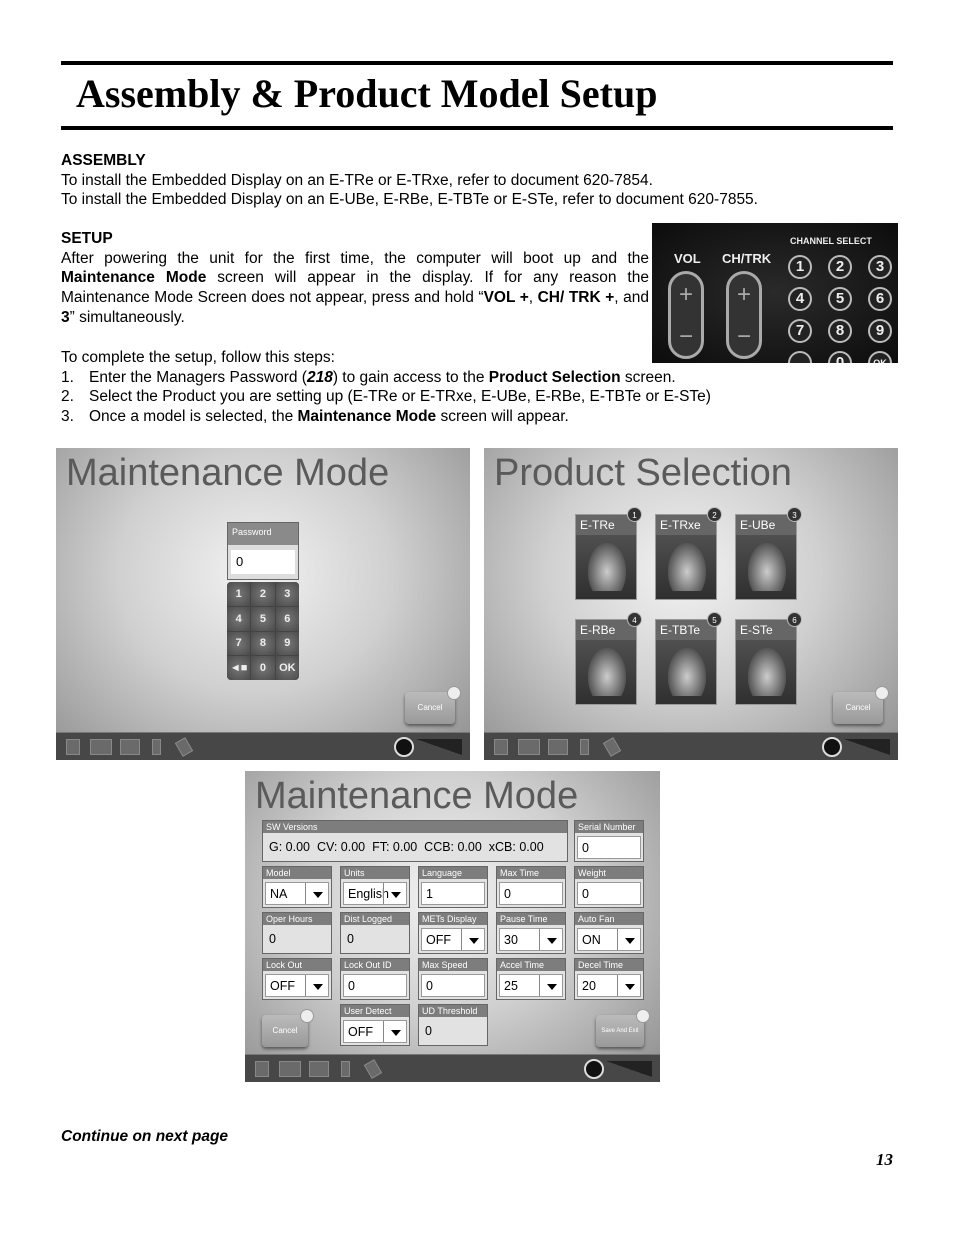 This screenshot has width=954, height=1235. What do you see at coordinates (768, 553) in the screenshot?
I see `product-tile: E-UBe 3` at bounding box center [768, 553].